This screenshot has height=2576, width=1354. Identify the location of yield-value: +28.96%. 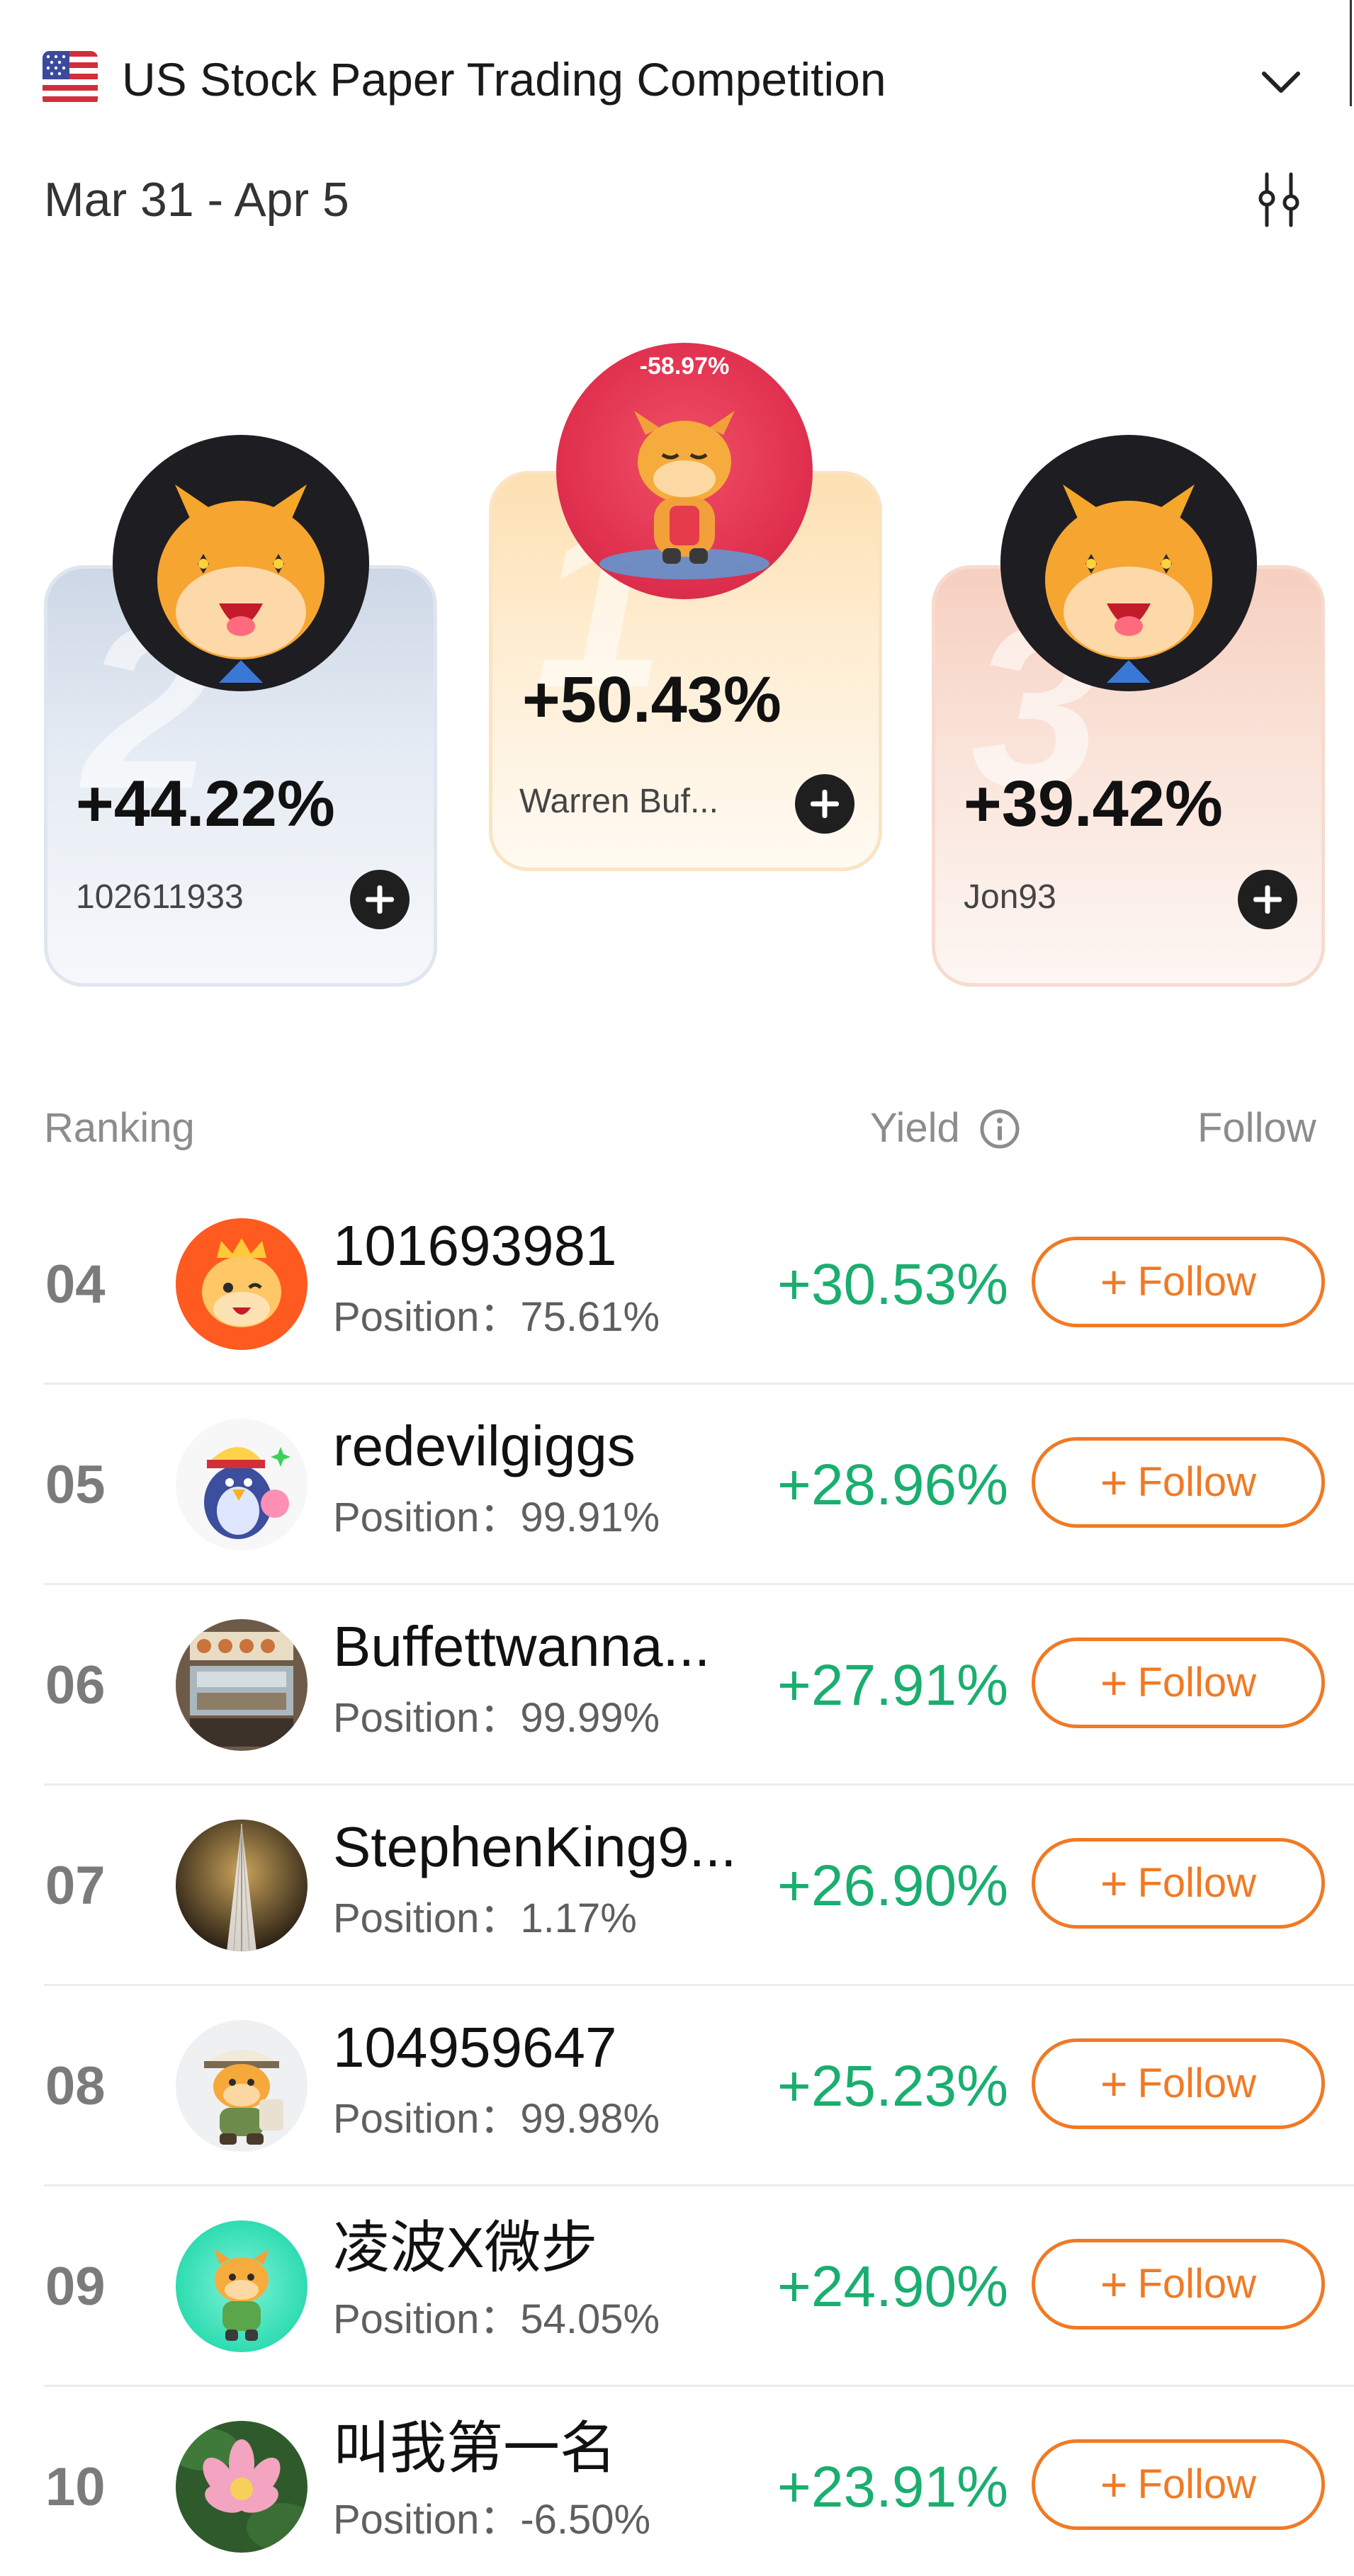
(892, 1485).